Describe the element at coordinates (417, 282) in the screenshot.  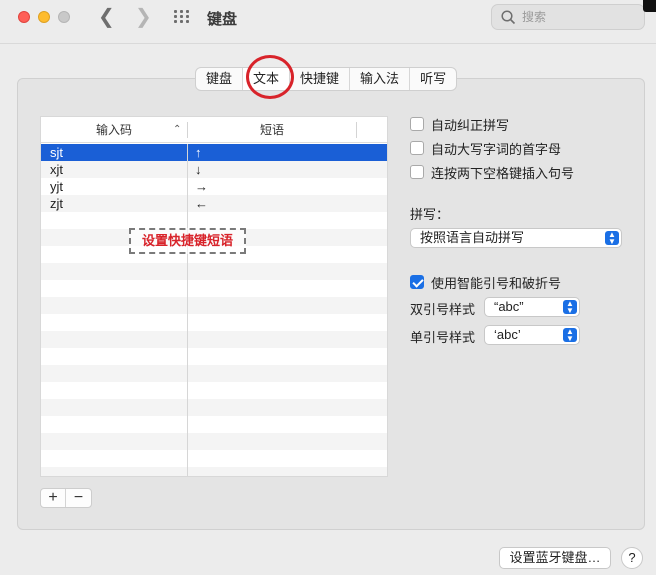
I see `smart-quotes-checkbox` at that location.